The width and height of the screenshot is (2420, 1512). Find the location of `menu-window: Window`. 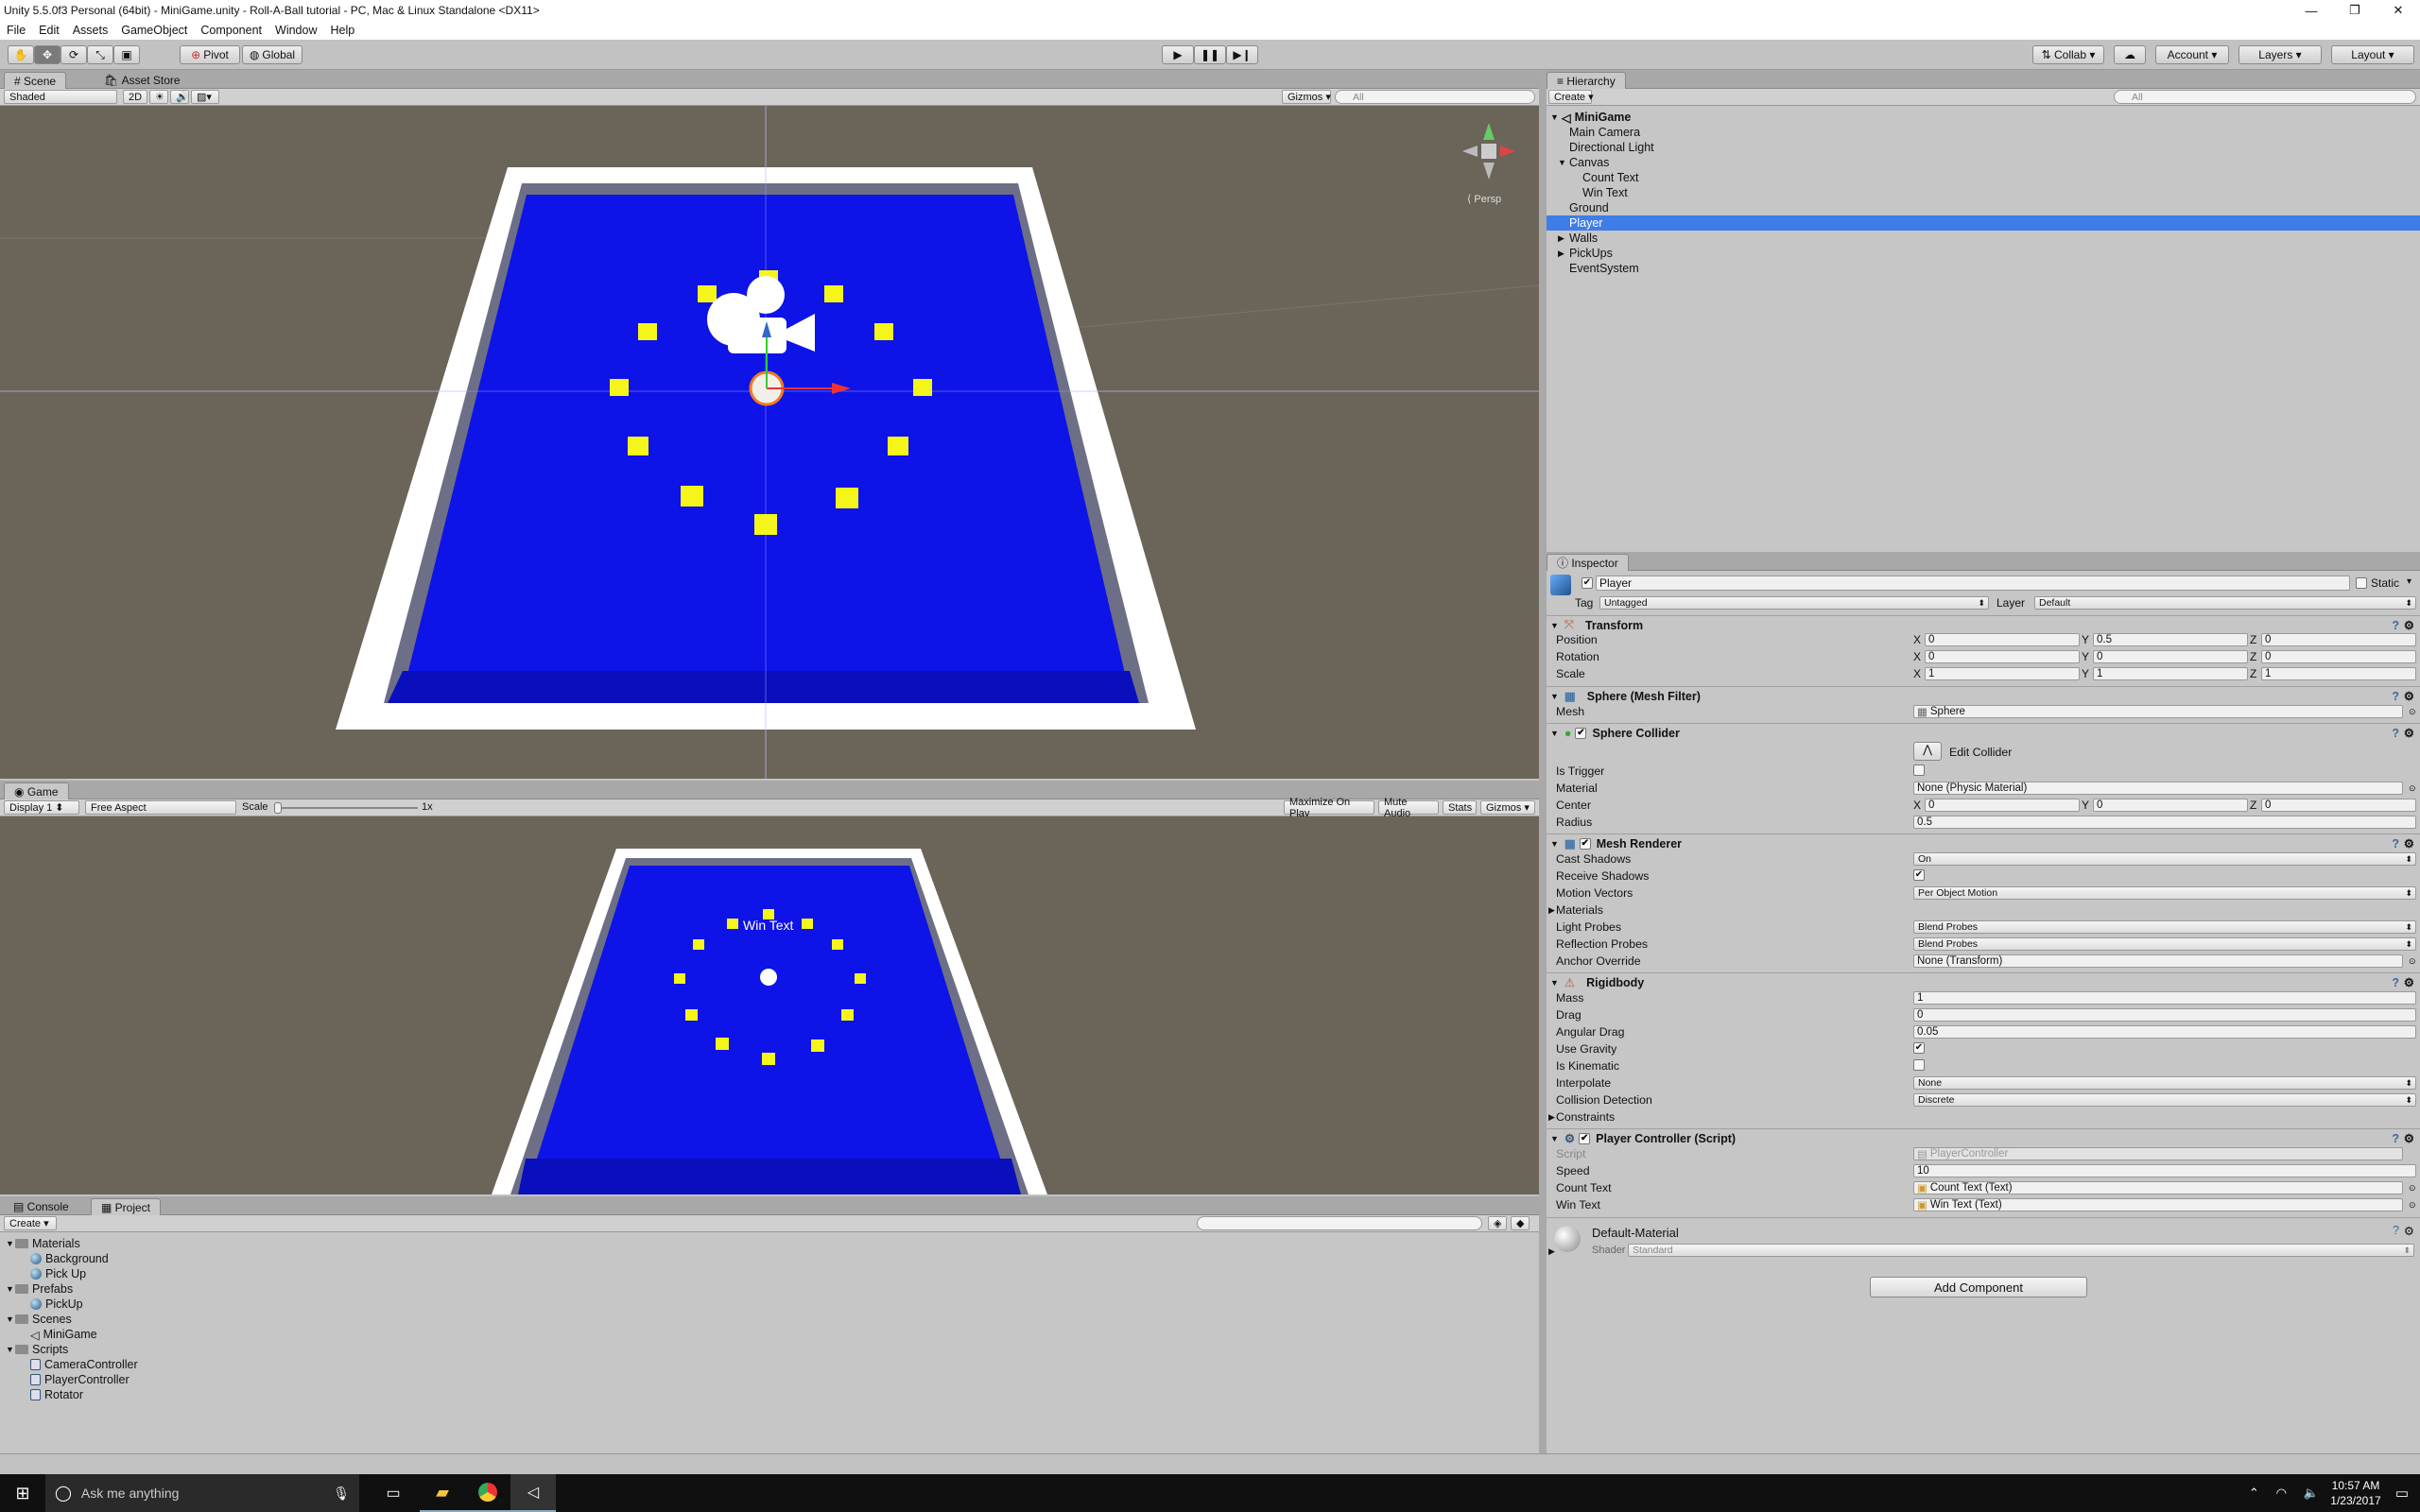

menu-window: Window is located at coordinates (295, 30).